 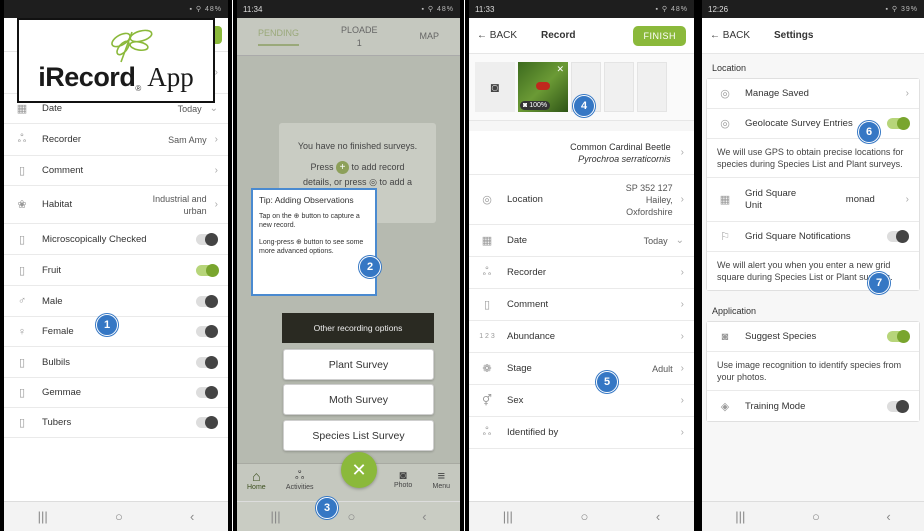 I want to click on tab-map: MAP, so click(x=429, y=36).